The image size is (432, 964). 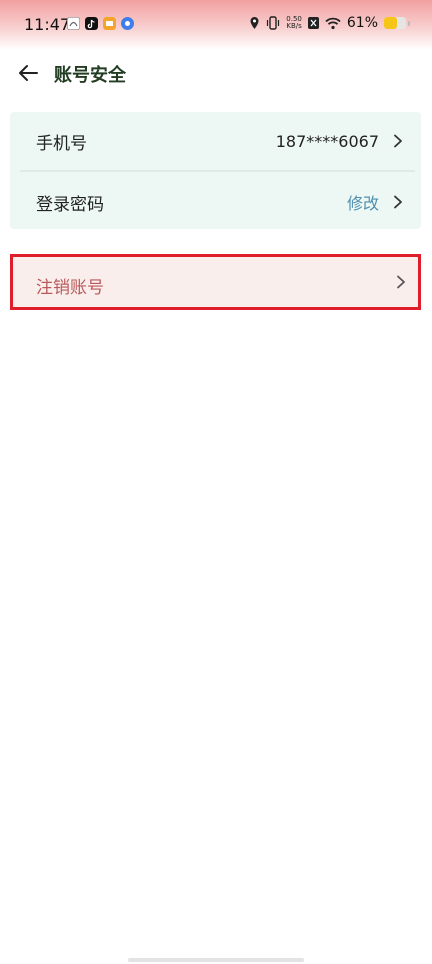 I want to click on home-indicator, so click(x=216, y=960).